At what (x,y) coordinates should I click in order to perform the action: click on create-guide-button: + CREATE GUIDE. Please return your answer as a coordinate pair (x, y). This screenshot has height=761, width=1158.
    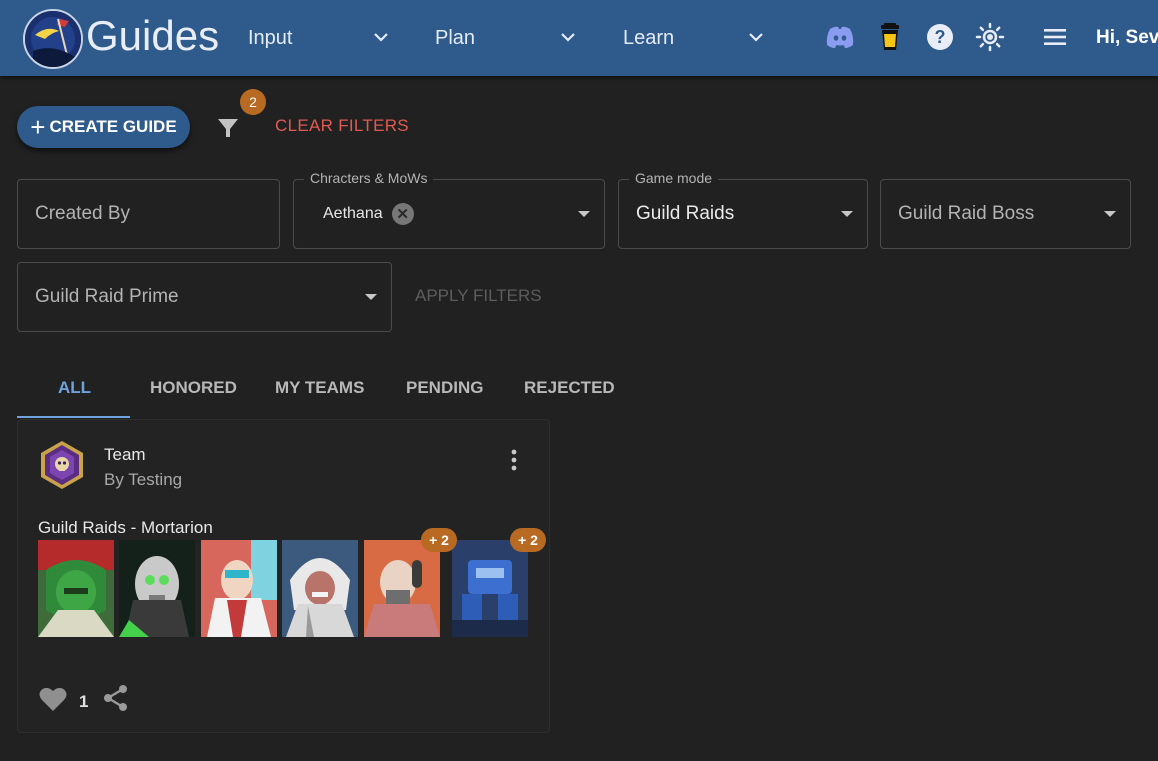
    Looking at the image, I should click on (103, 127).